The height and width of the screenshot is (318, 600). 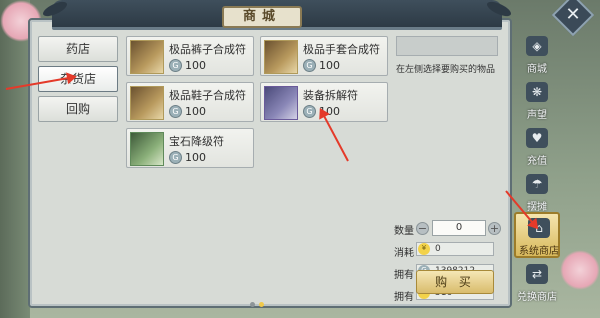 I want to click on medal-icon: ❋, so click(x=537, y=92).